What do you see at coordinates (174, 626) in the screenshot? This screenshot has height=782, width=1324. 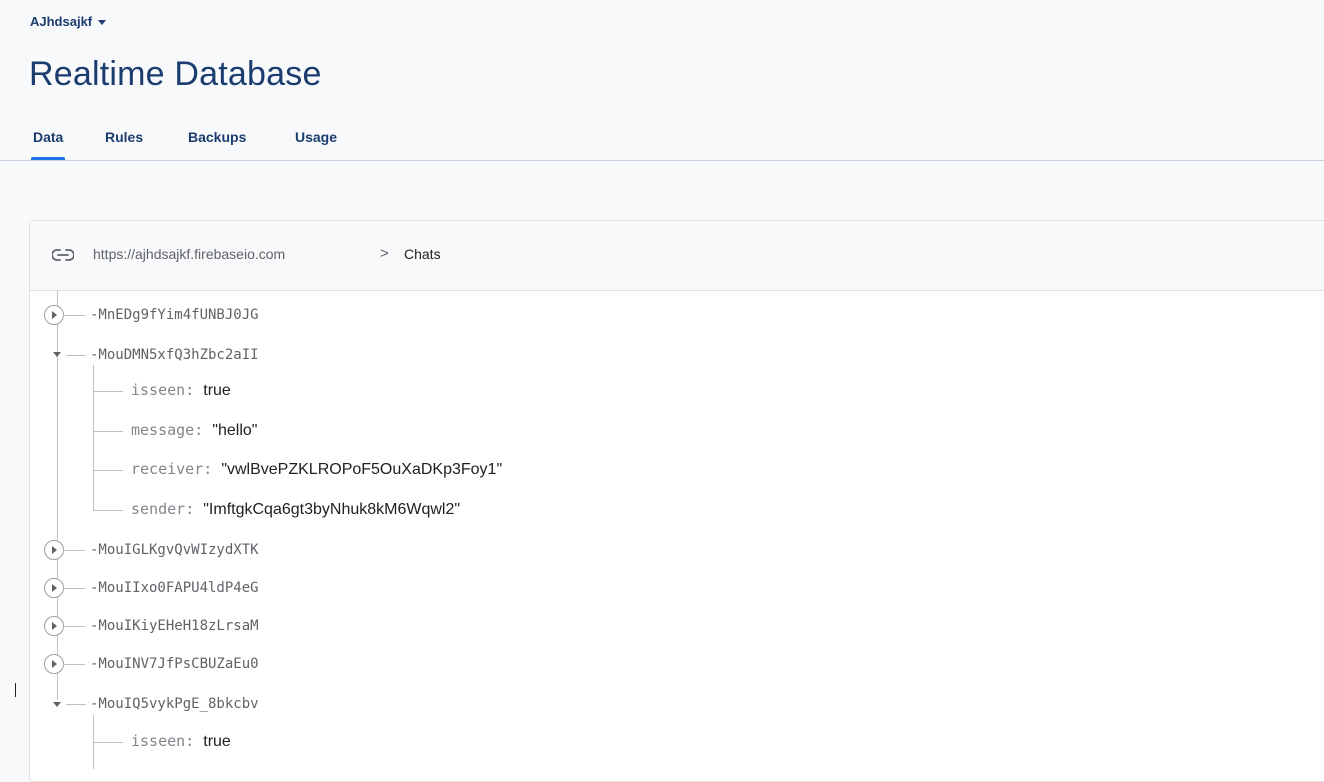 I see `node-key: -MouIKiyEHeH18zLrsaM` at bounding box center [174, 626].